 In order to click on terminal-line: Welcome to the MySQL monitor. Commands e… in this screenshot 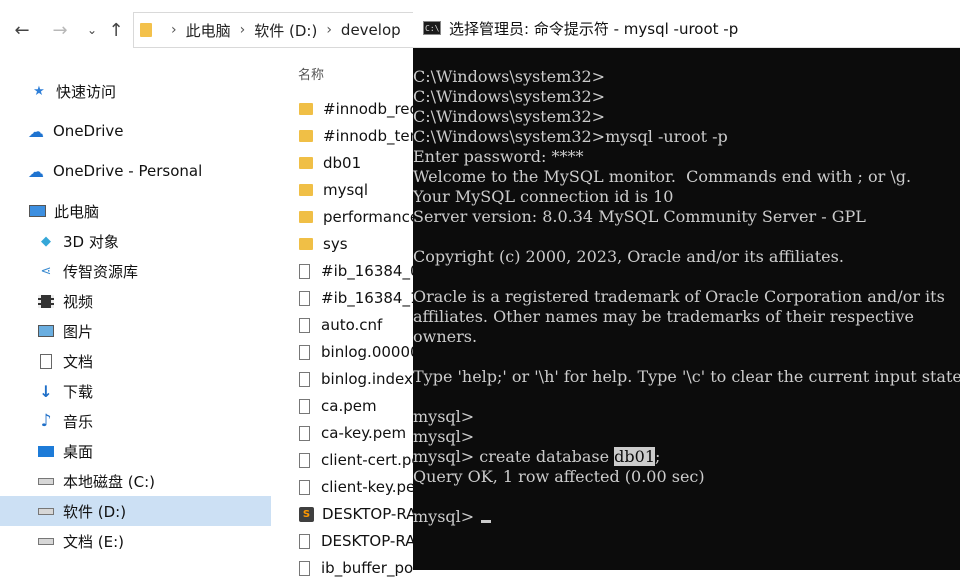, I will do `click(662, 176)`.